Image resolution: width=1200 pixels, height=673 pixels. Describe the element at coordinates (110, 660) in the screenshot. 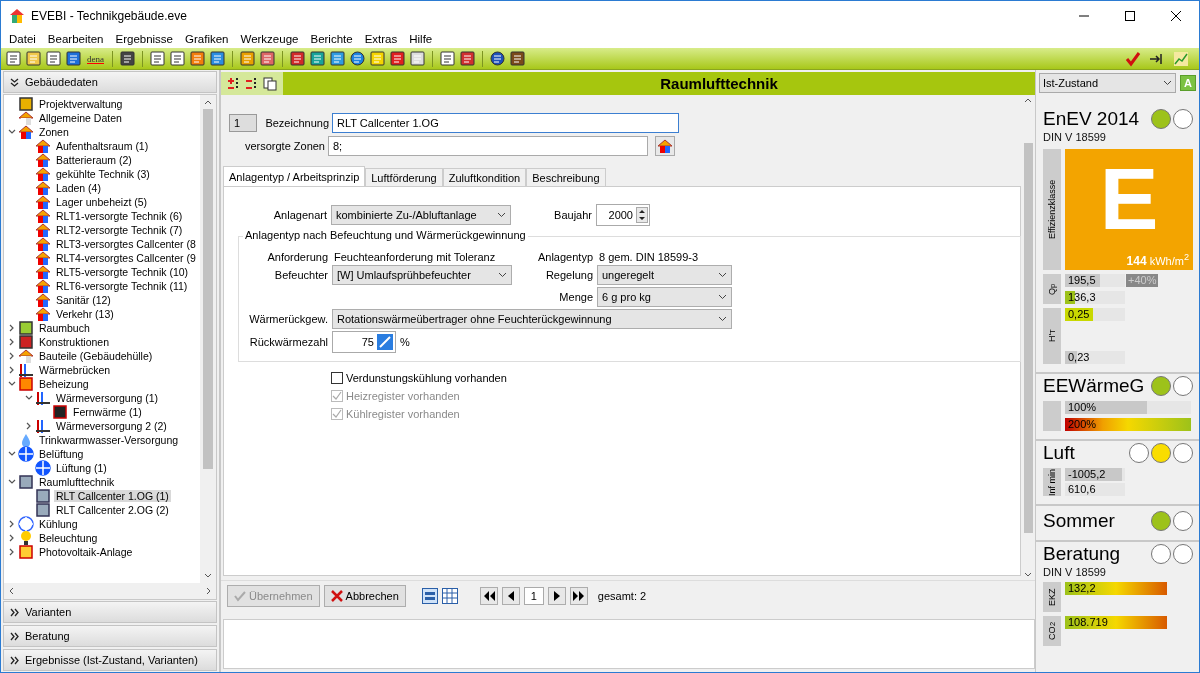

I see `accordion-header: Ergebnisse (Ist-Zustand, Varianten)` at that location.